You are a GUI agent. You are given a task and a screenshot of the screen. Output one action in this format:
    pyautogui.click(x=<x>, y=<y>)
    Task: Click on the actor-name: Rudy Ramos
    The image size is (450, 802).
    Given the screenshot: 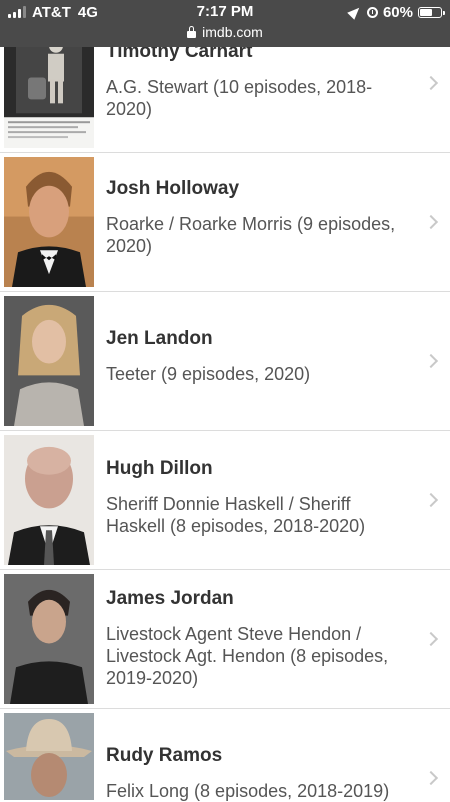 What is the action you would take?
    pyautogui.click(x=164, y=755)
    